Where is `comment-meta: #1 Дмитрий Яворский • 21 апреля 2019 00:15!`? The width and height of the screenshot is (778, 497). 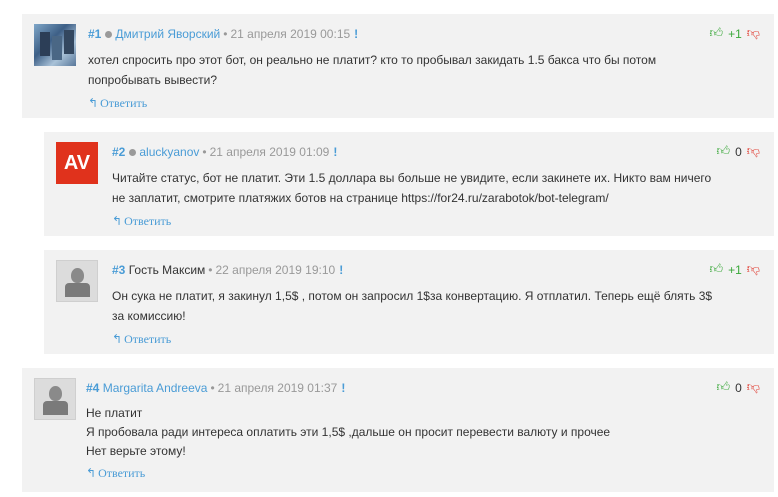
comment-meta: #1 Дмитрий Яворский • 21 апреля 2019 00:15! is located at coordinates (223, 34).